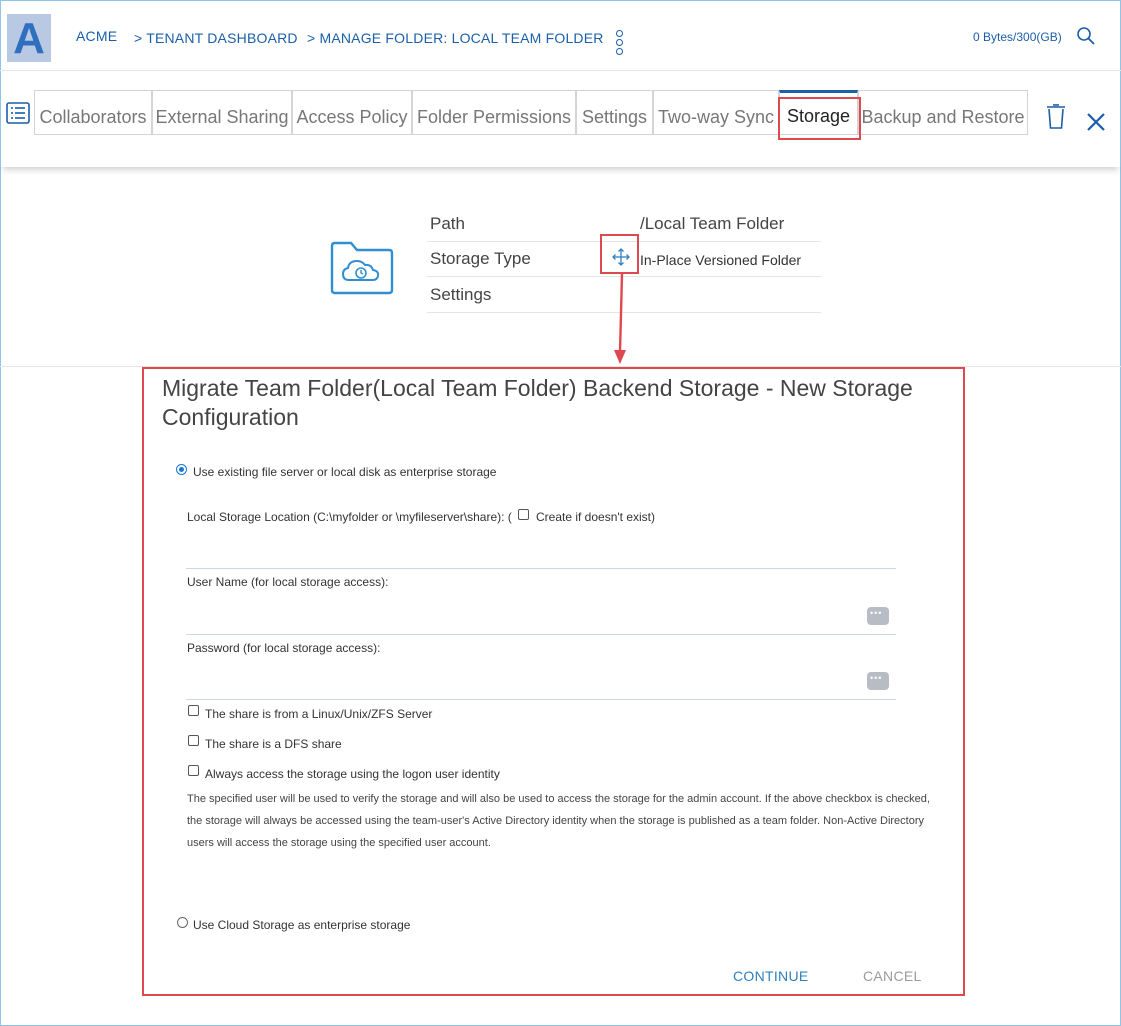 Image resolution: width=1121 pixels, height=1026 pixels. I want to click on password-input, so click(541, 699).